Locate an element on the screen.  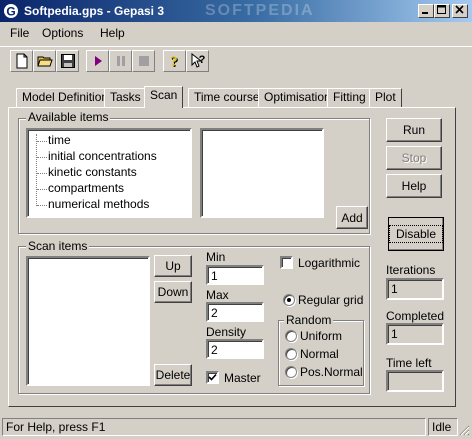
maximize-button is located at coordinates (442, 11).